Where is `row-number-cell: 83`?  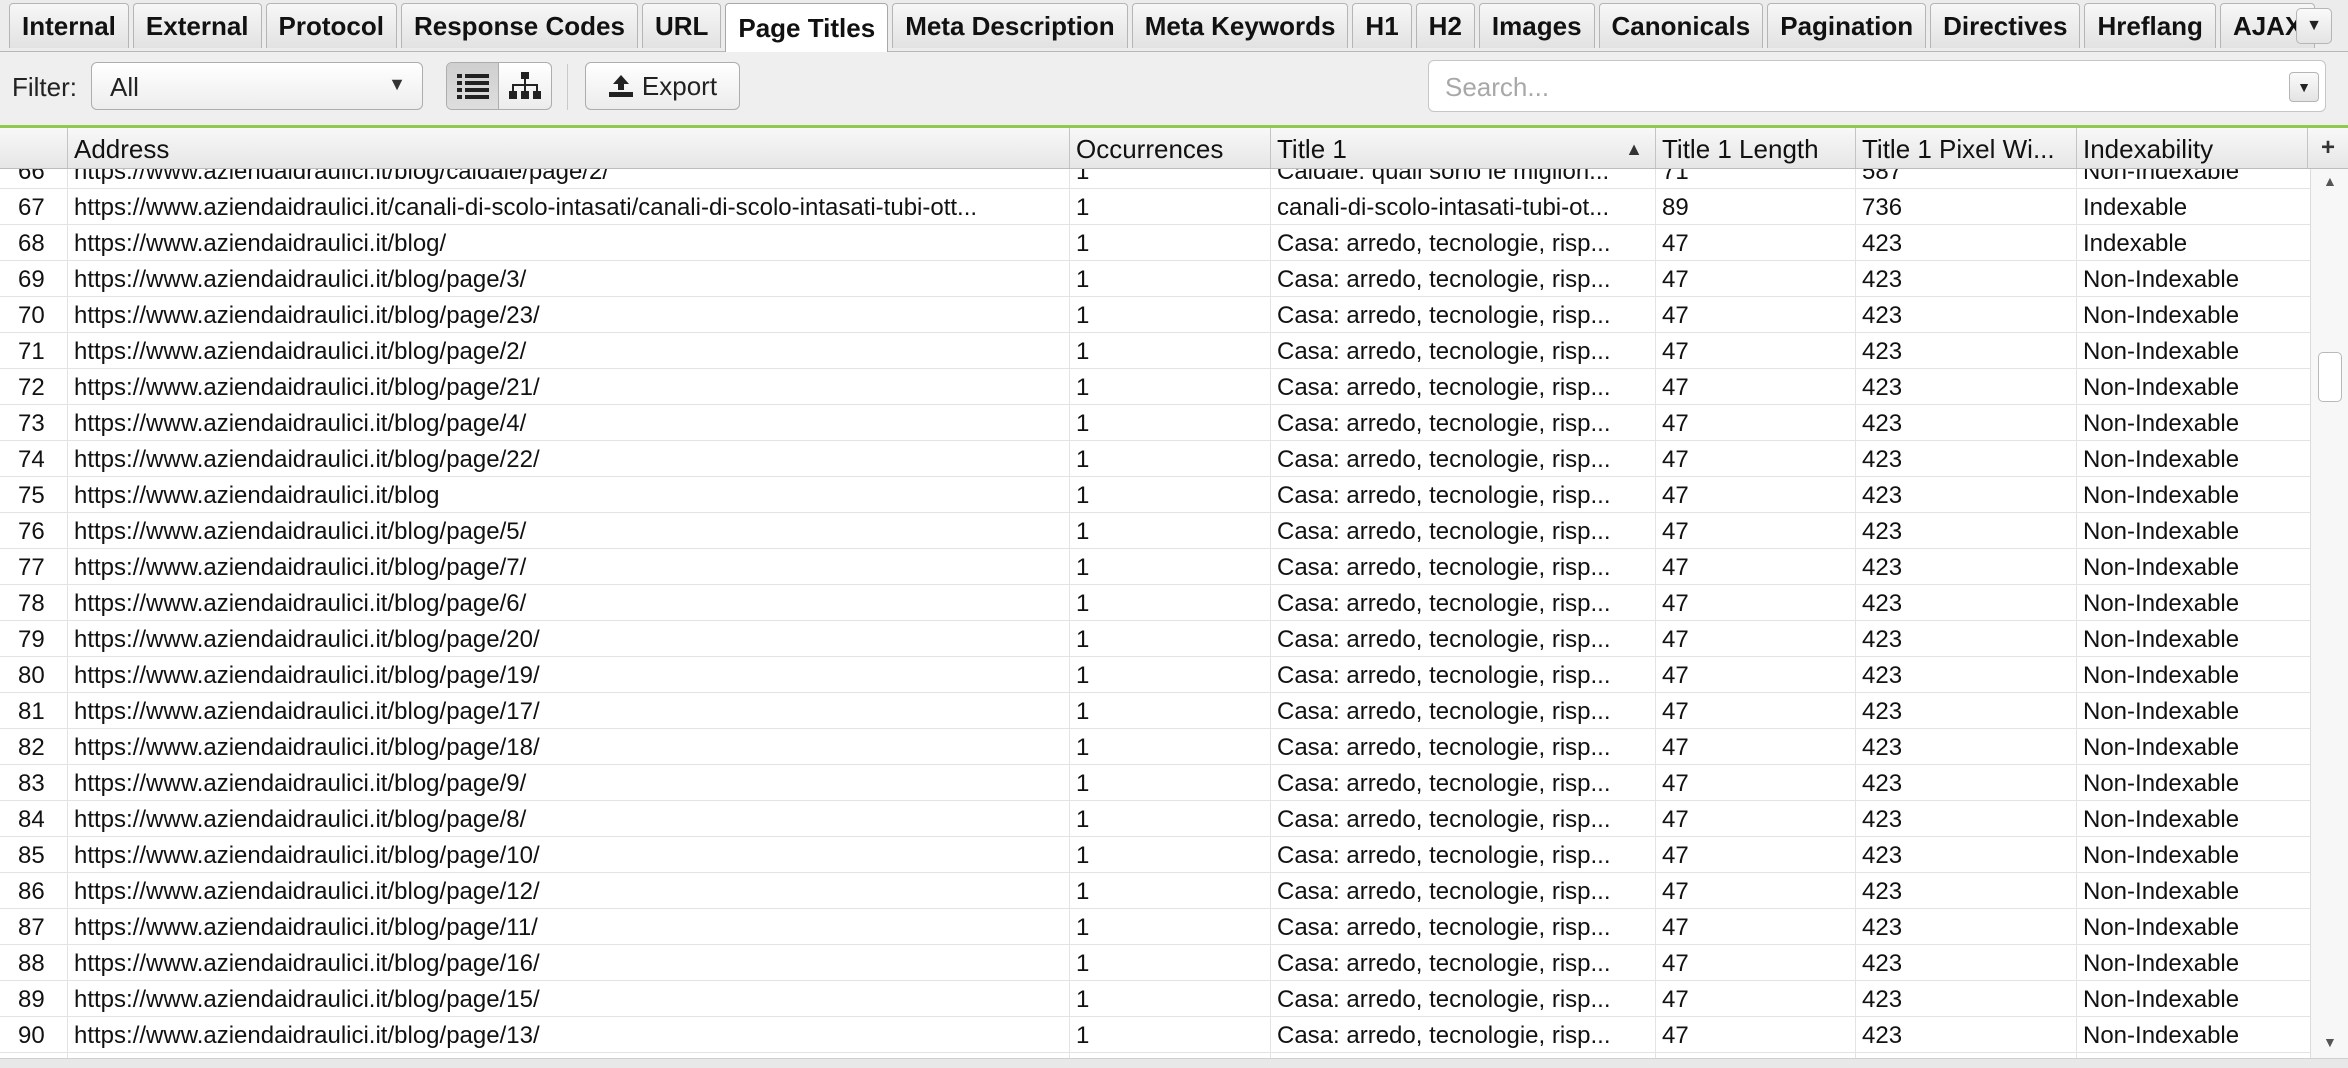 row-number-cell: 83 is located at coordinates (34, 783).